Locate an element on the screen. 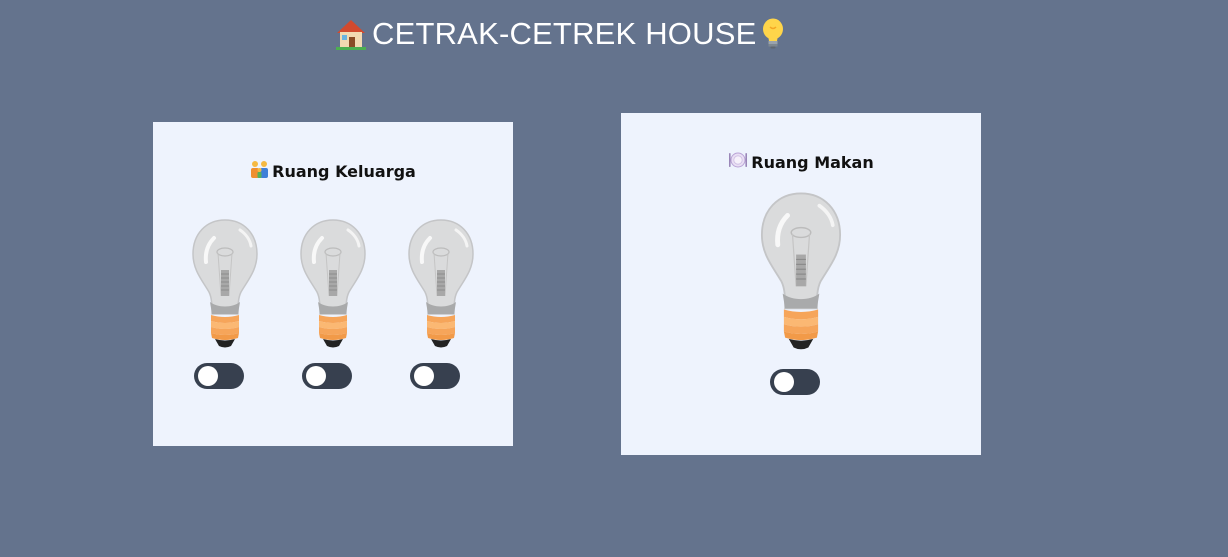 Image resolution: width=1228 pixels, height=557 pixels. family-icon is located at coordinates (259, 171).